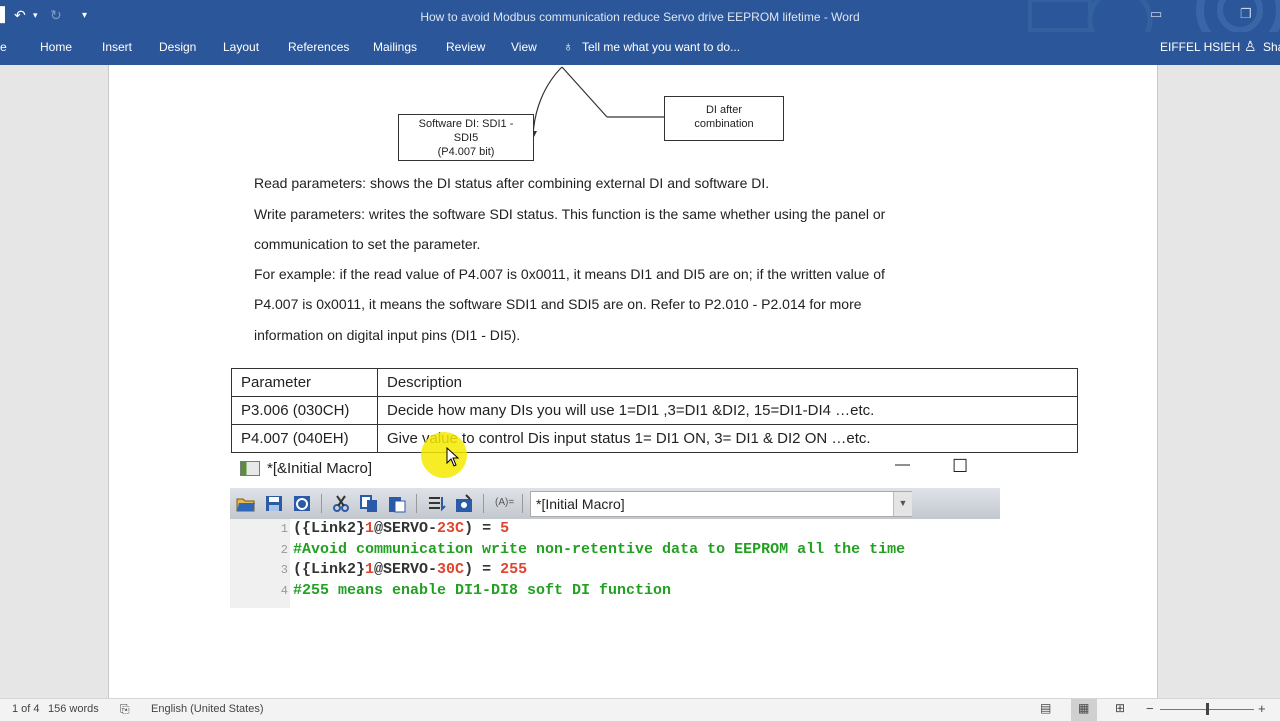 The image size is (1280, 721). Describe the element at coordinates (727, 382) in the screenshot. I see `table-header-cell: Description` at that location.